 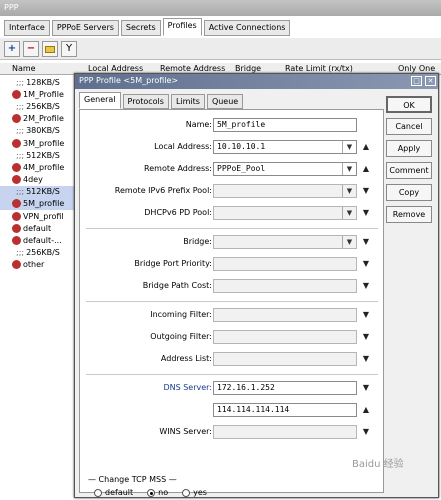 What do you see at coordinates (40, 180) in the screenshot?
I see `list-item: 4dey` at bounding box center [40, 180].